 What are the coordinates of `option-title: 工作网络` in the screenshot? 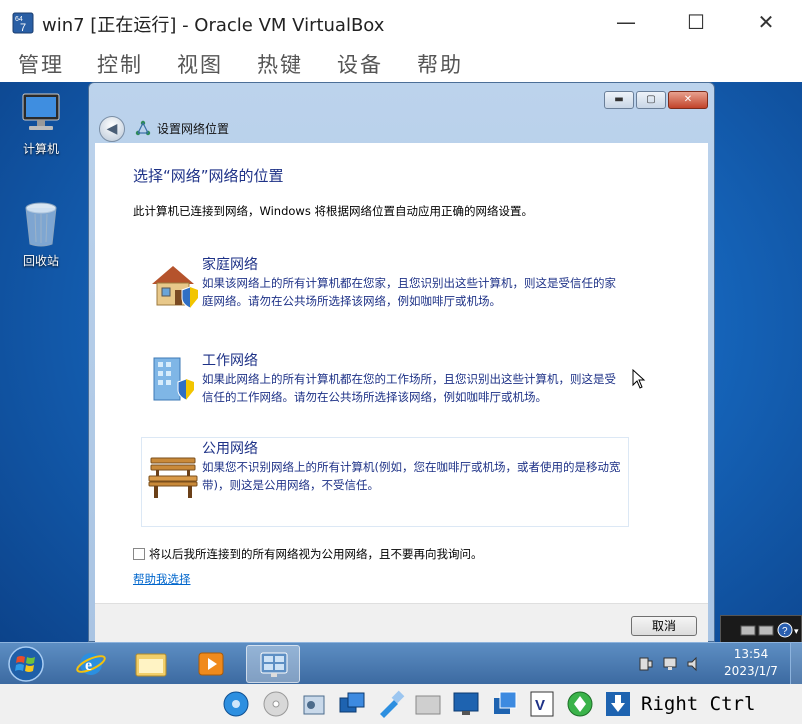 It's located at (230, 361).